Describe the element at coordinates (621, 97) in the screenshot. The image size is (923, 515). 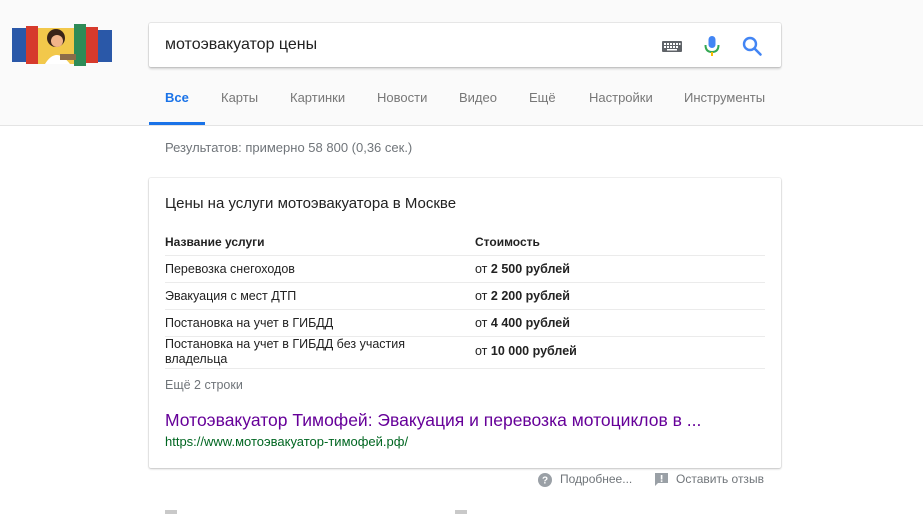
I see `tab-settings: Настройки` at that location.